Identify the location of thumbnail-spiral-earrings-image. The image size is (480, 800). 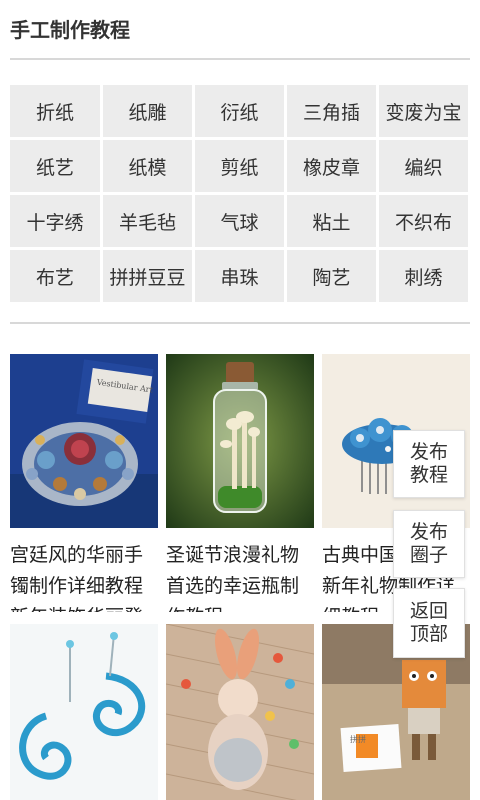
(84, 712).